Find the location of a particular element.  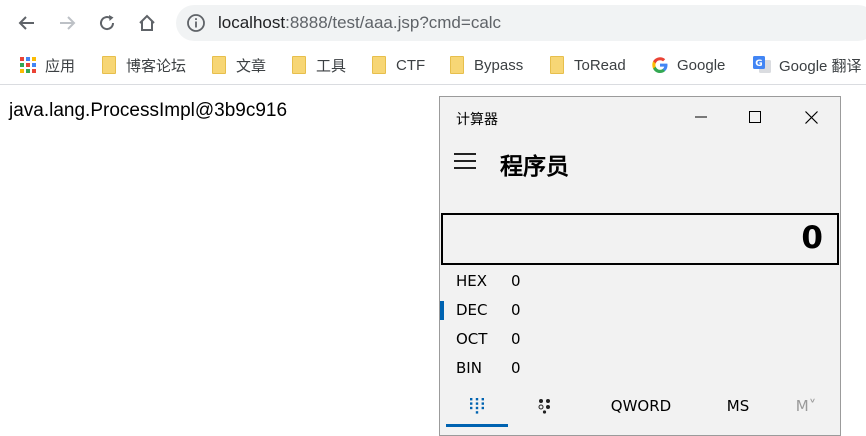

bit-toggle-icon is located at coordinates (544, 406).